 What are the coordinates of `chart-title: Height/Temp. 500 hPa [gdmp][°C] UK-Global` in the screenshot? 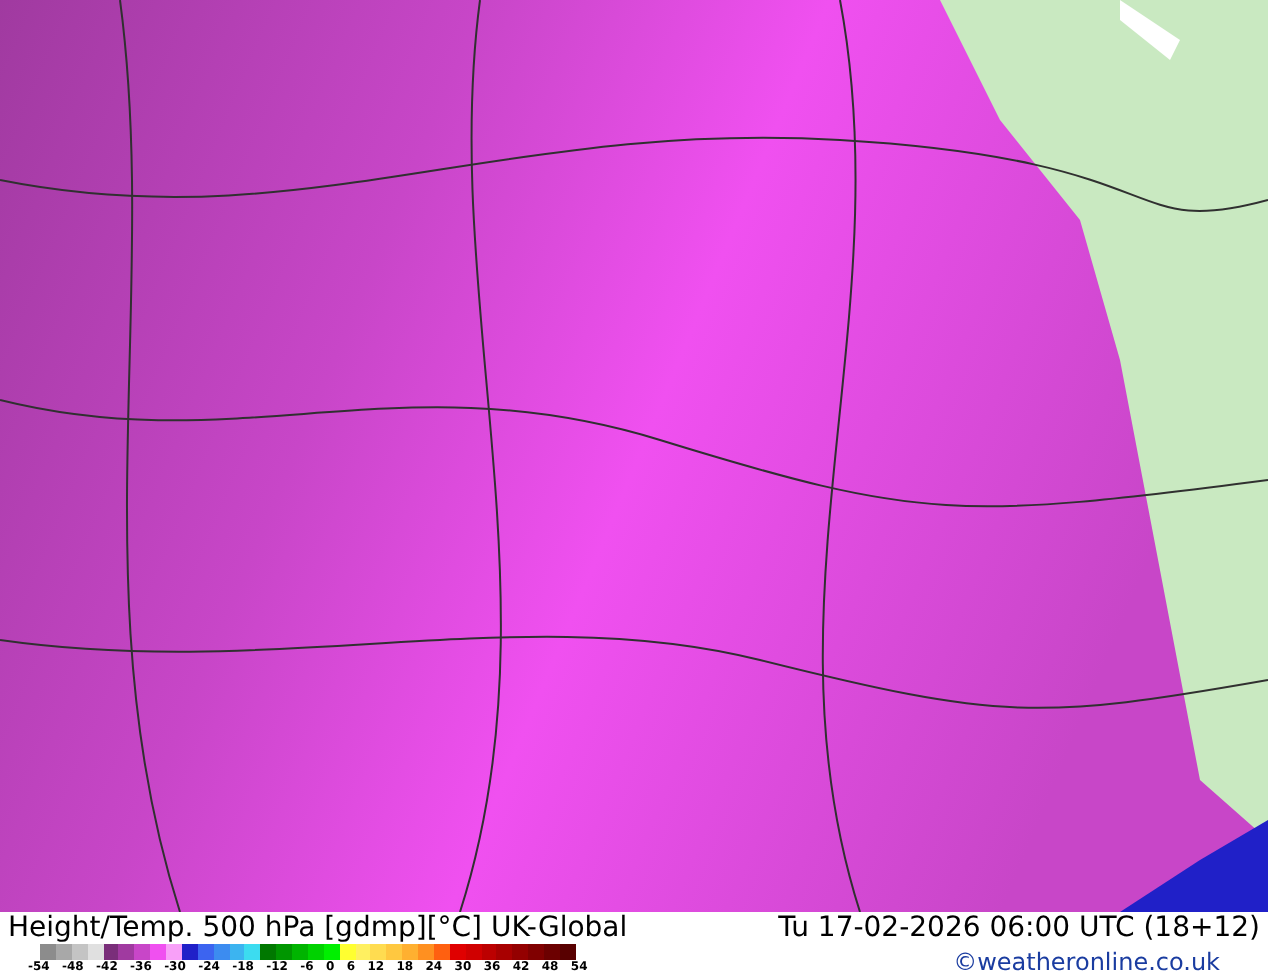 It's located at (318, 928).